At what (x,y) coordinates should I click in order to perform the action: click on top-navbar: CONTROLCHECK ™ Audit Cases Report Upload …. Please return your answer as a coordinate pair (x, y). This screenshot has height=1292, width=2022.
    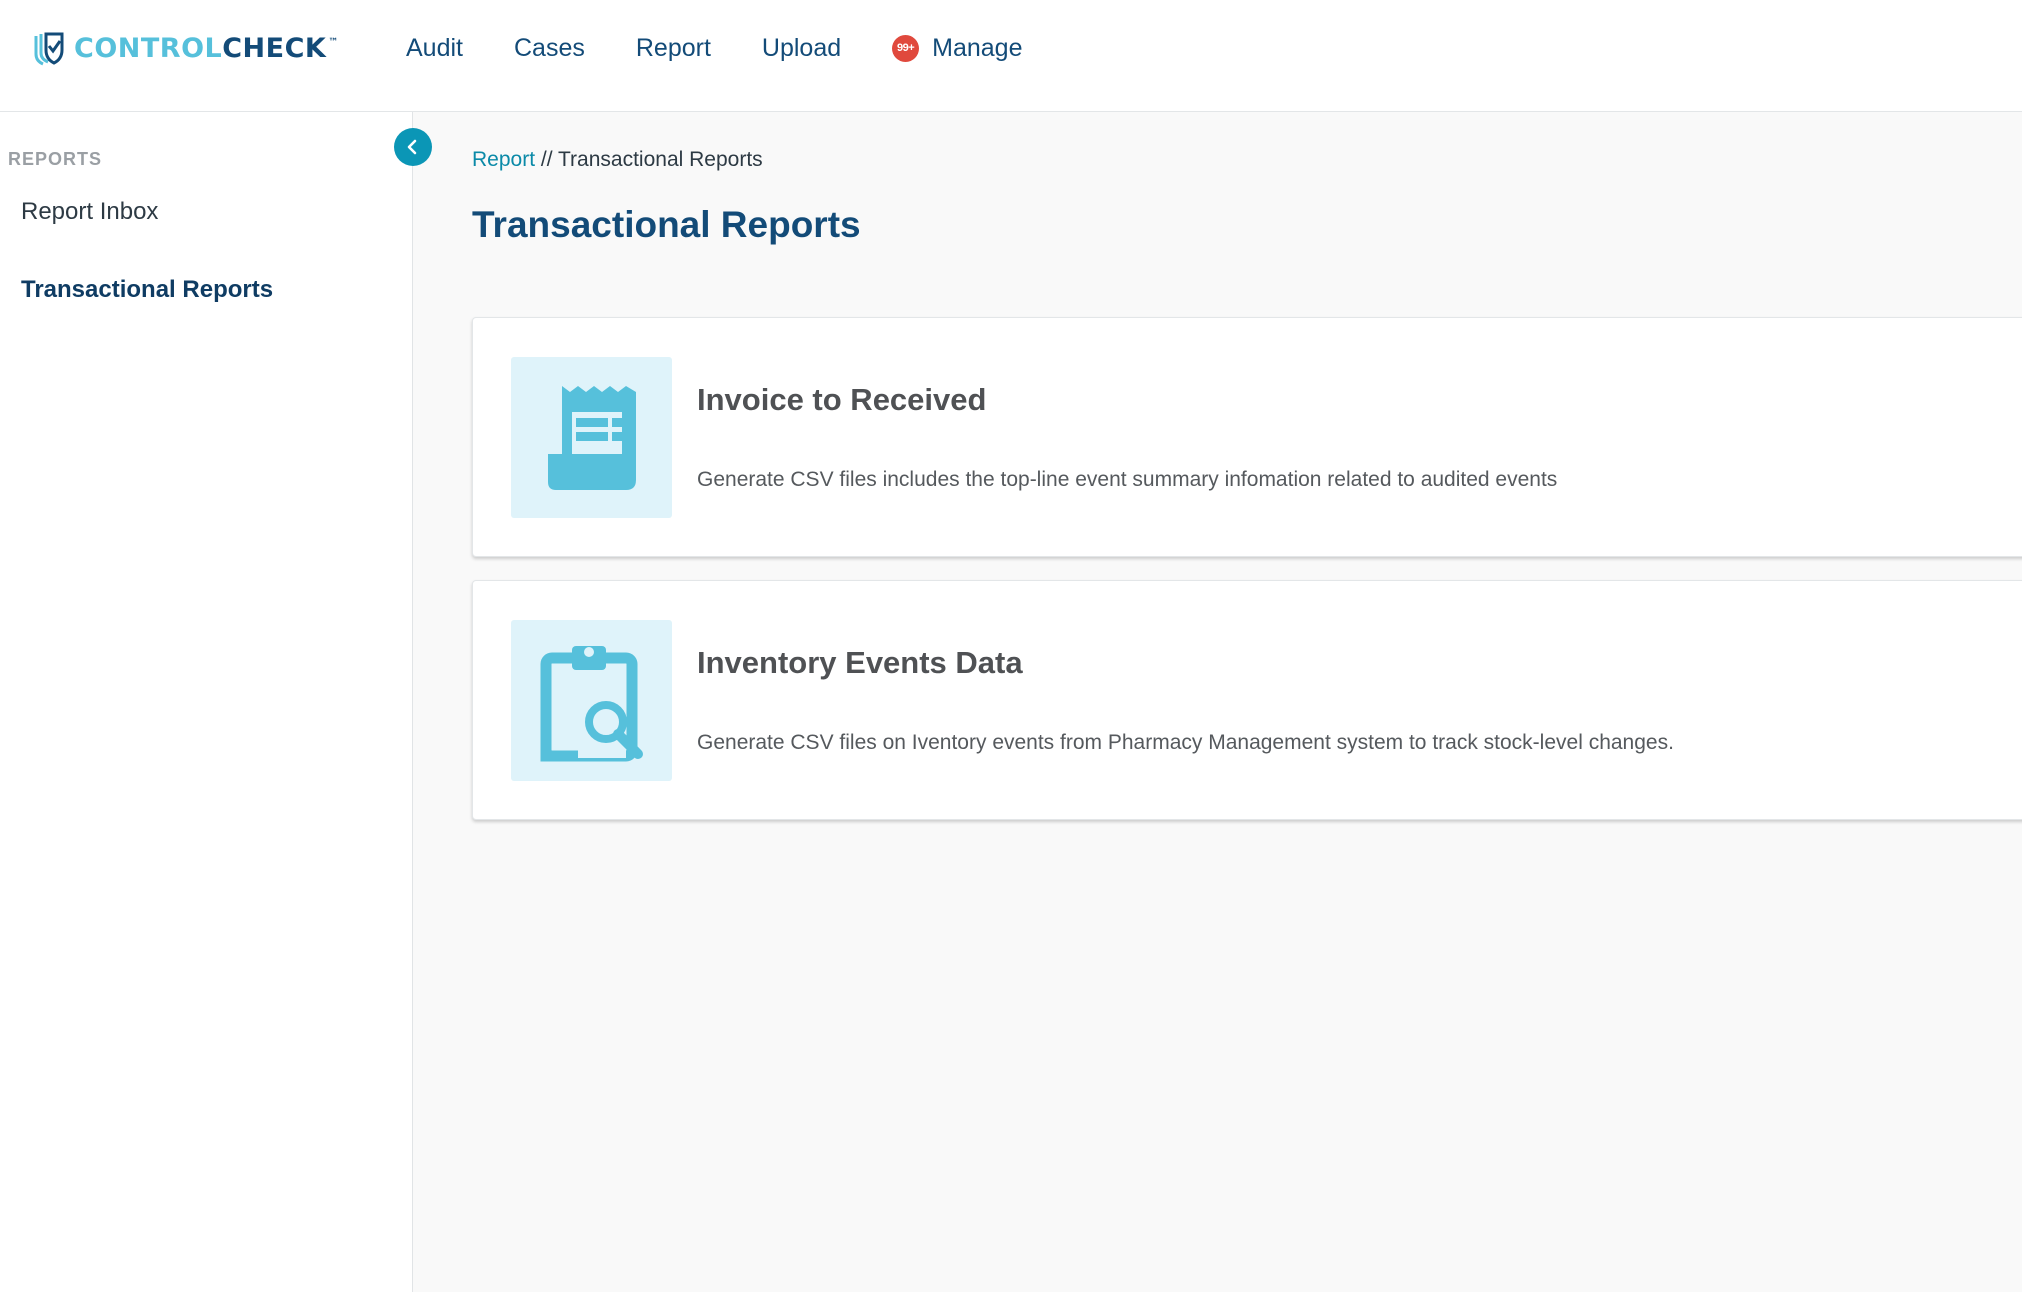
    Looking at the image, I should click on (1011, 56).